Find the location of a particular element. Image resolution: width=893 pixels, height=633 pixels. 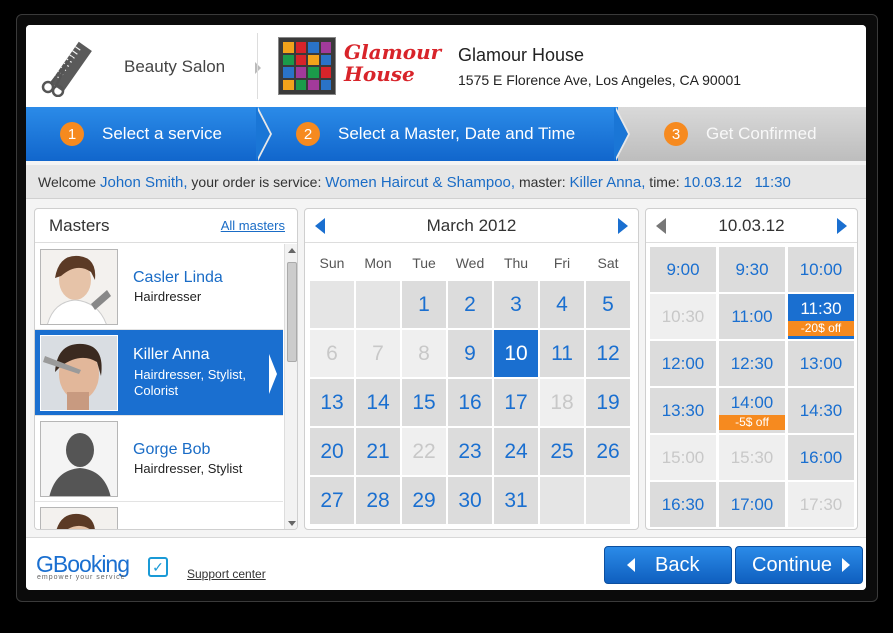

logo-wordmark-line1: Glamour is located at coordinates (393, 52).